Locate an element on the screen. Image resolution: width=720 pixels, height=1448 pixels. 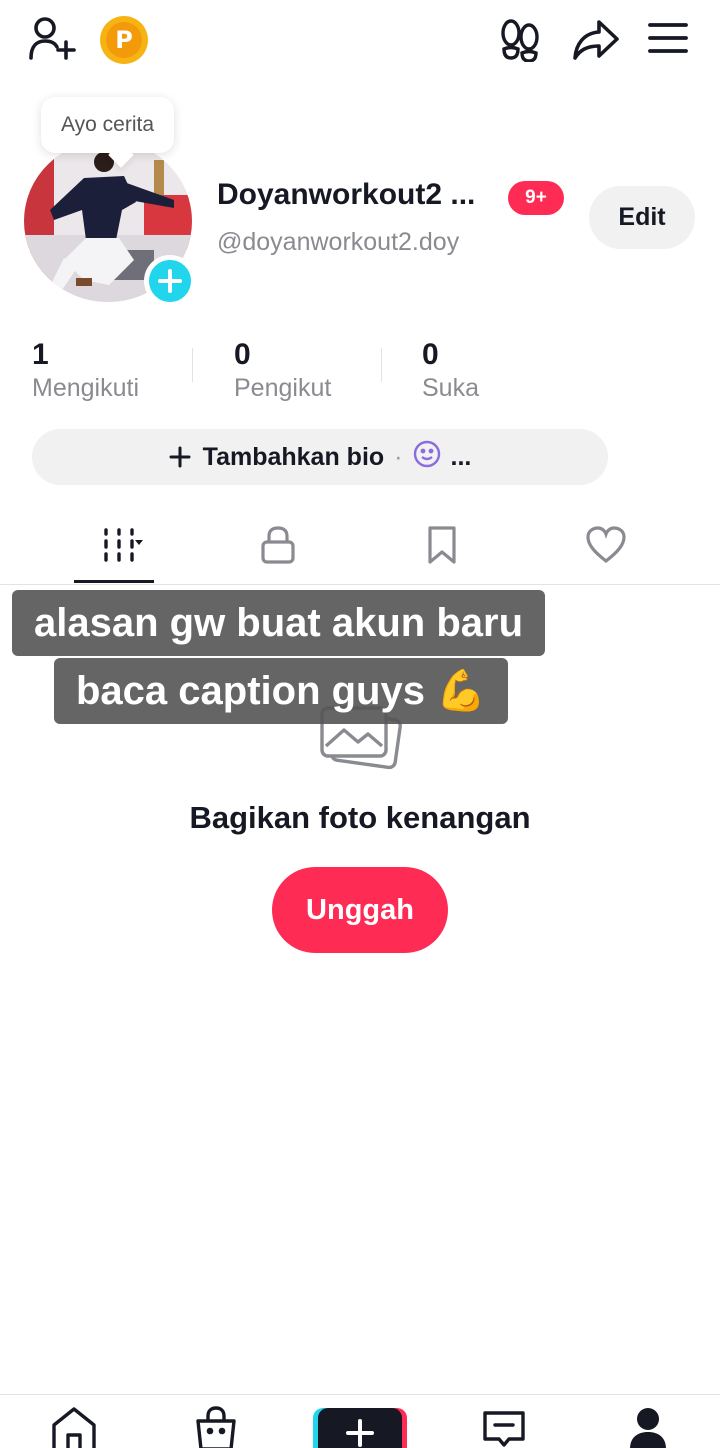
smiley-icon is located at coordinates (427, 457).